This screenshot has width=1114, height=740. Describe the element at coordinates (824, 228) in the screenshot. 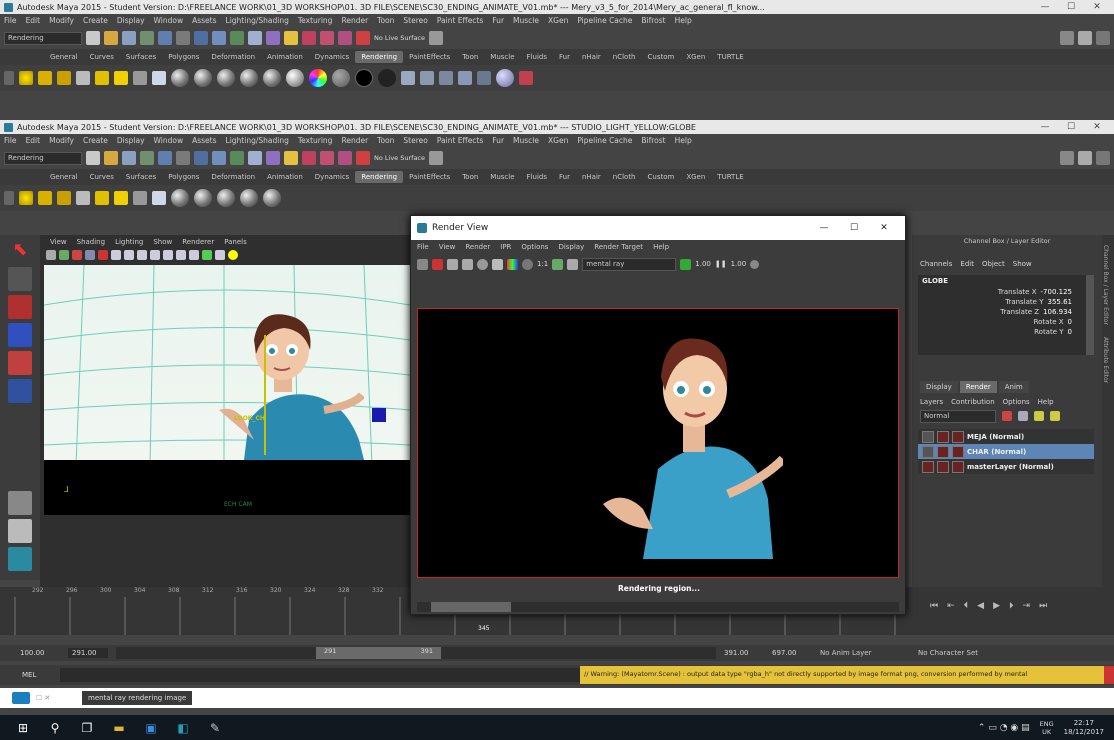

I see `render-view-minimize-button: —` at that location.